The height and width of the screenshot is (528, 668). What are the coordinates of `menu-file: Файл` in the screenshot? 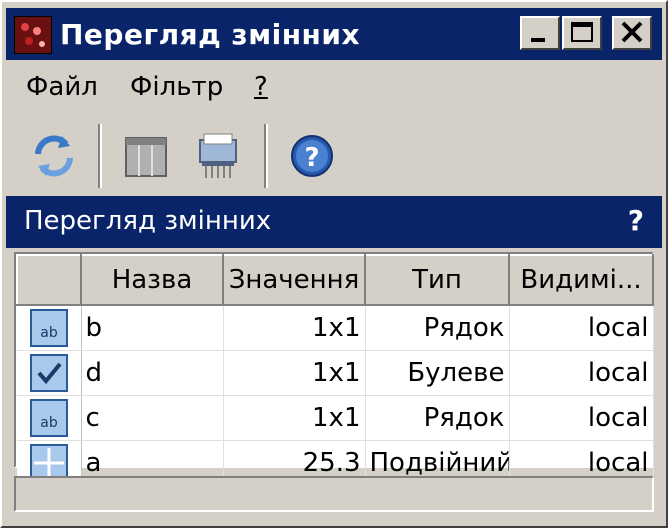 It's located at (62, 87).